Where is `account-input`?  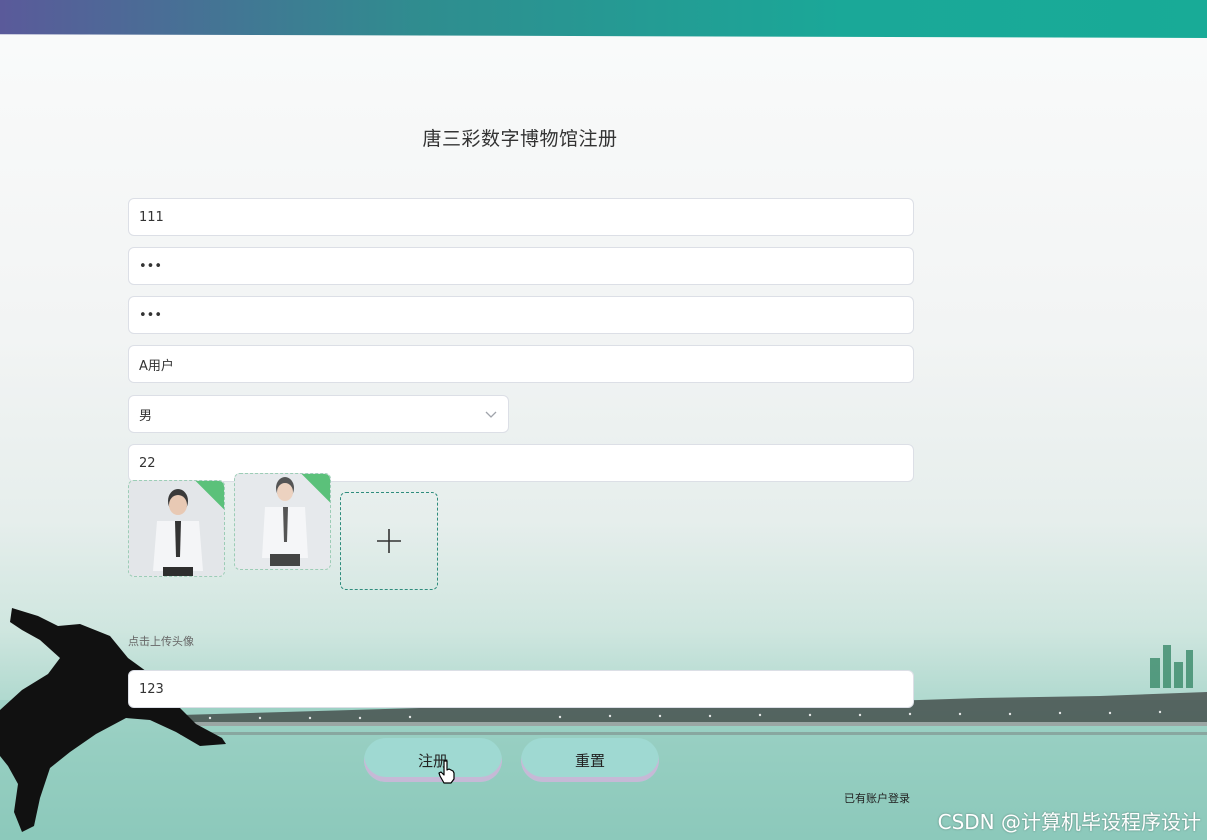 account-input is located at coordinates (521, 217).